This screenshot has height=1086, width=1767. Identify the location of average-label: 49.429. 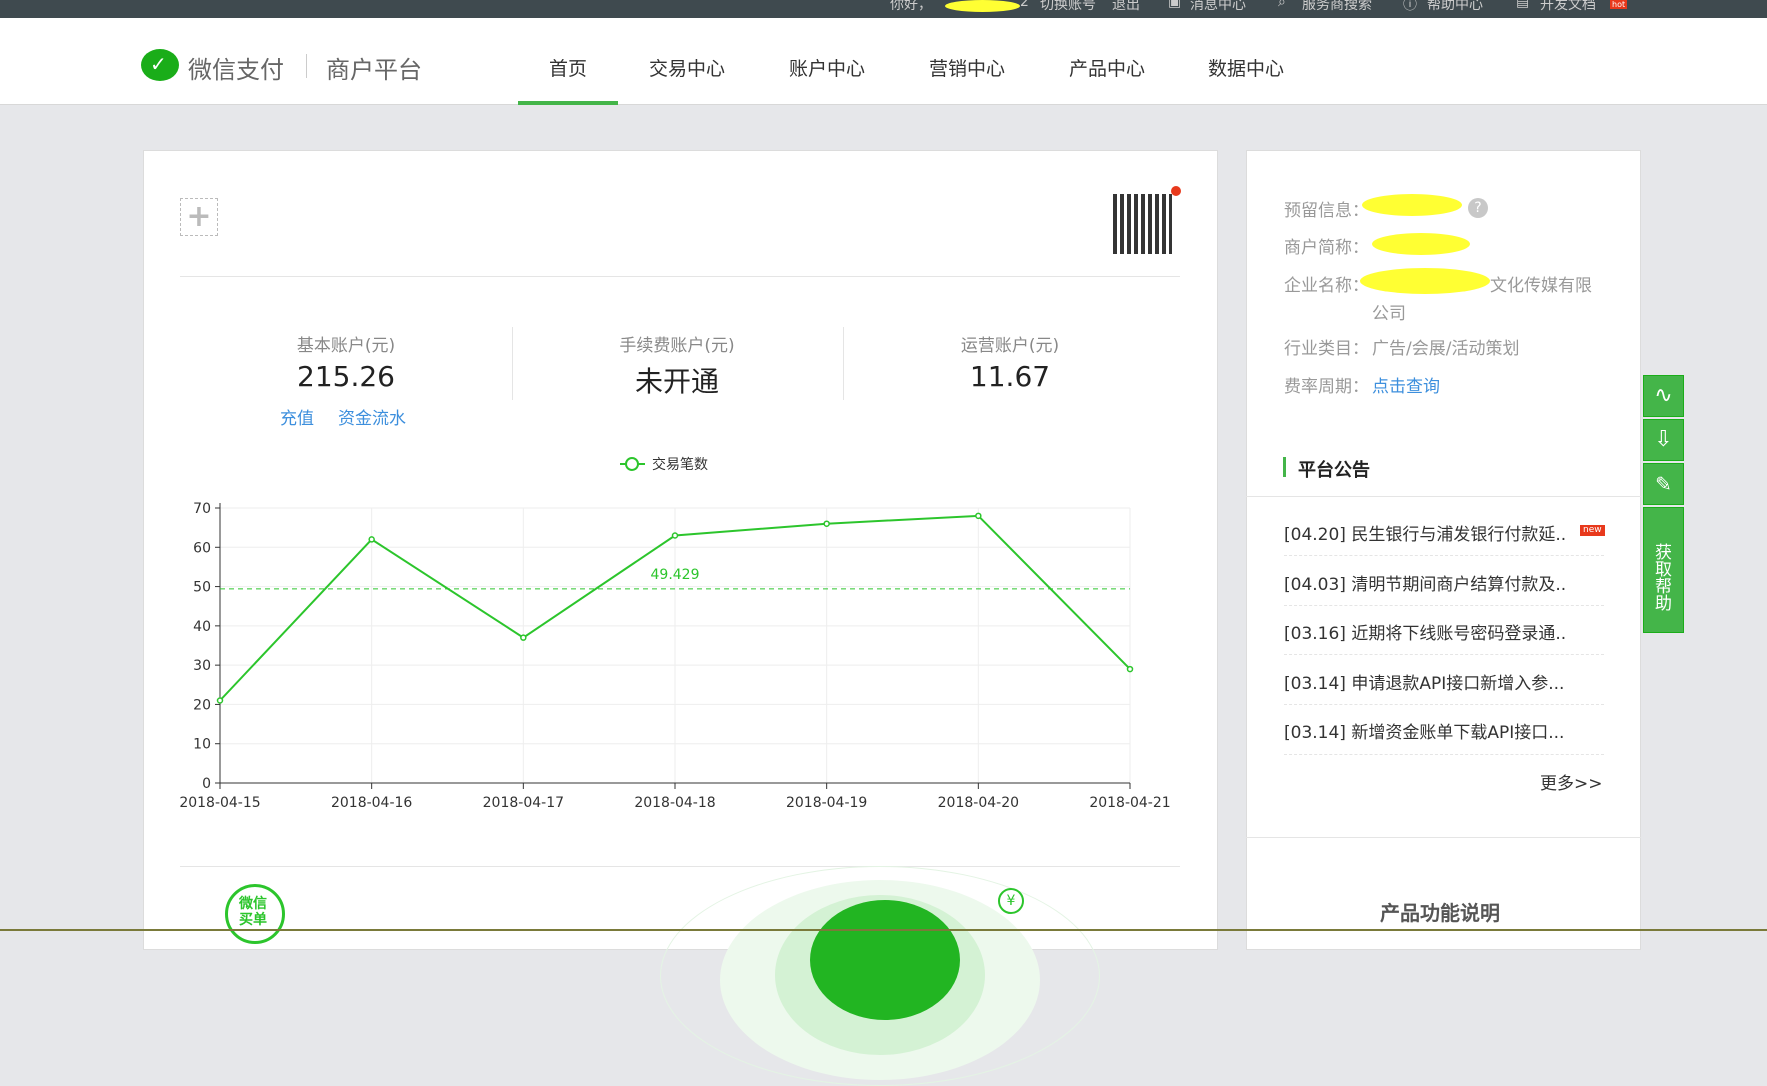
(675, 575).